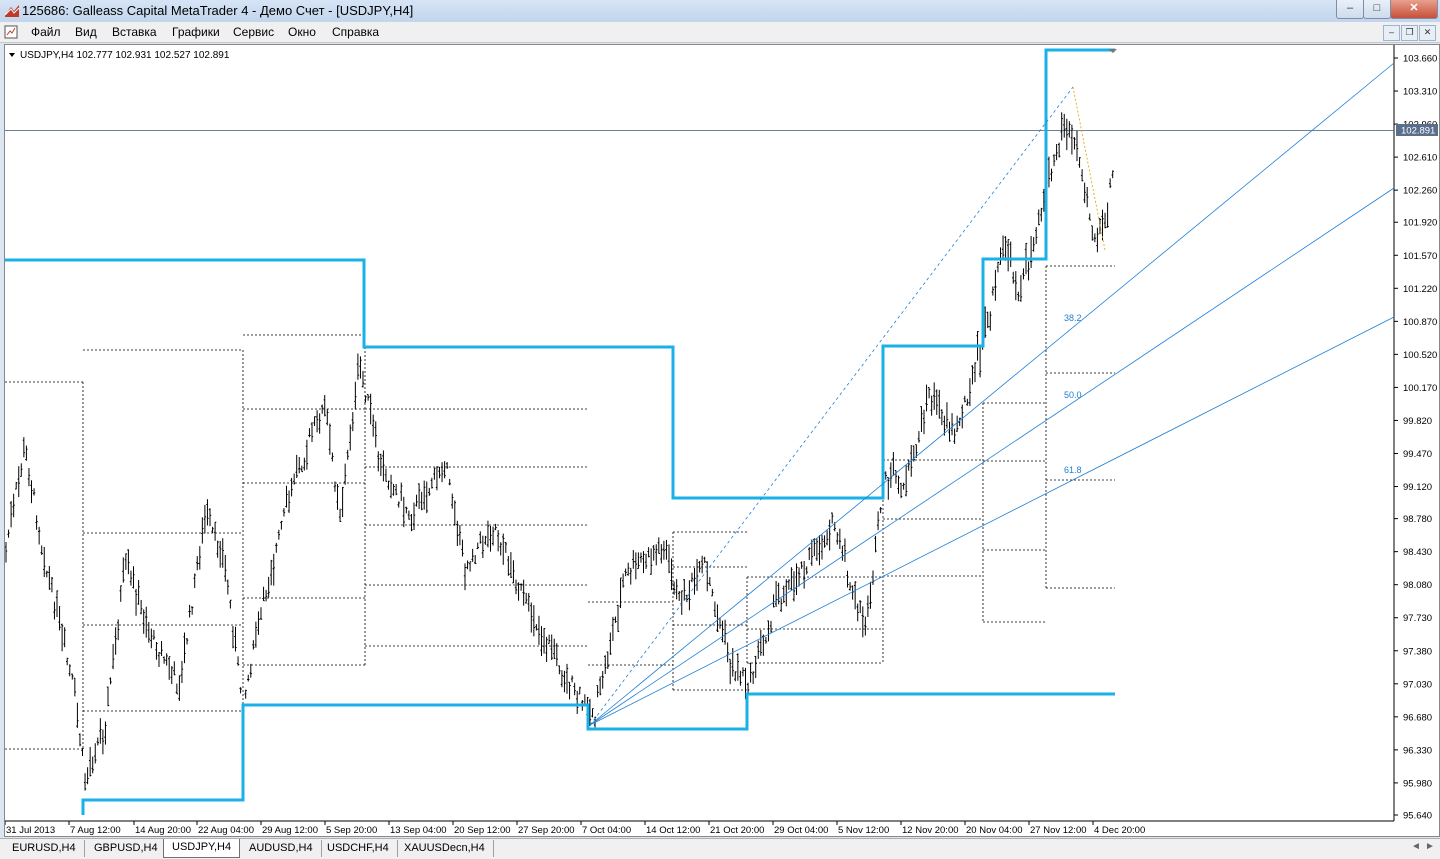 Image resolution: width=1440 pixels, height=859 pixels. What do you see at coordinates (196, 32) in the screenshot?
I see `menu-charts: Графики` at bounding box center [196, 32].